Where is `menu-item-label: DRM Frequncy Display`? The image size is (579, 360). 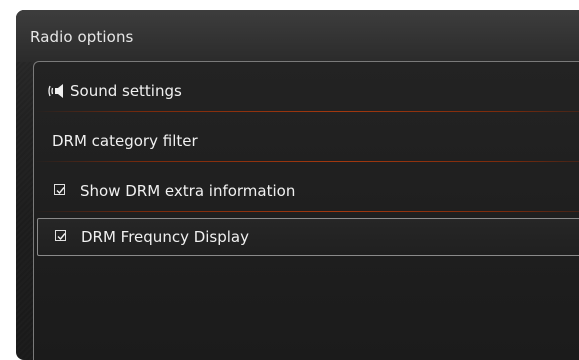
menu-item-label: DRM Frequncy Display is located at coordinates (165, 237).